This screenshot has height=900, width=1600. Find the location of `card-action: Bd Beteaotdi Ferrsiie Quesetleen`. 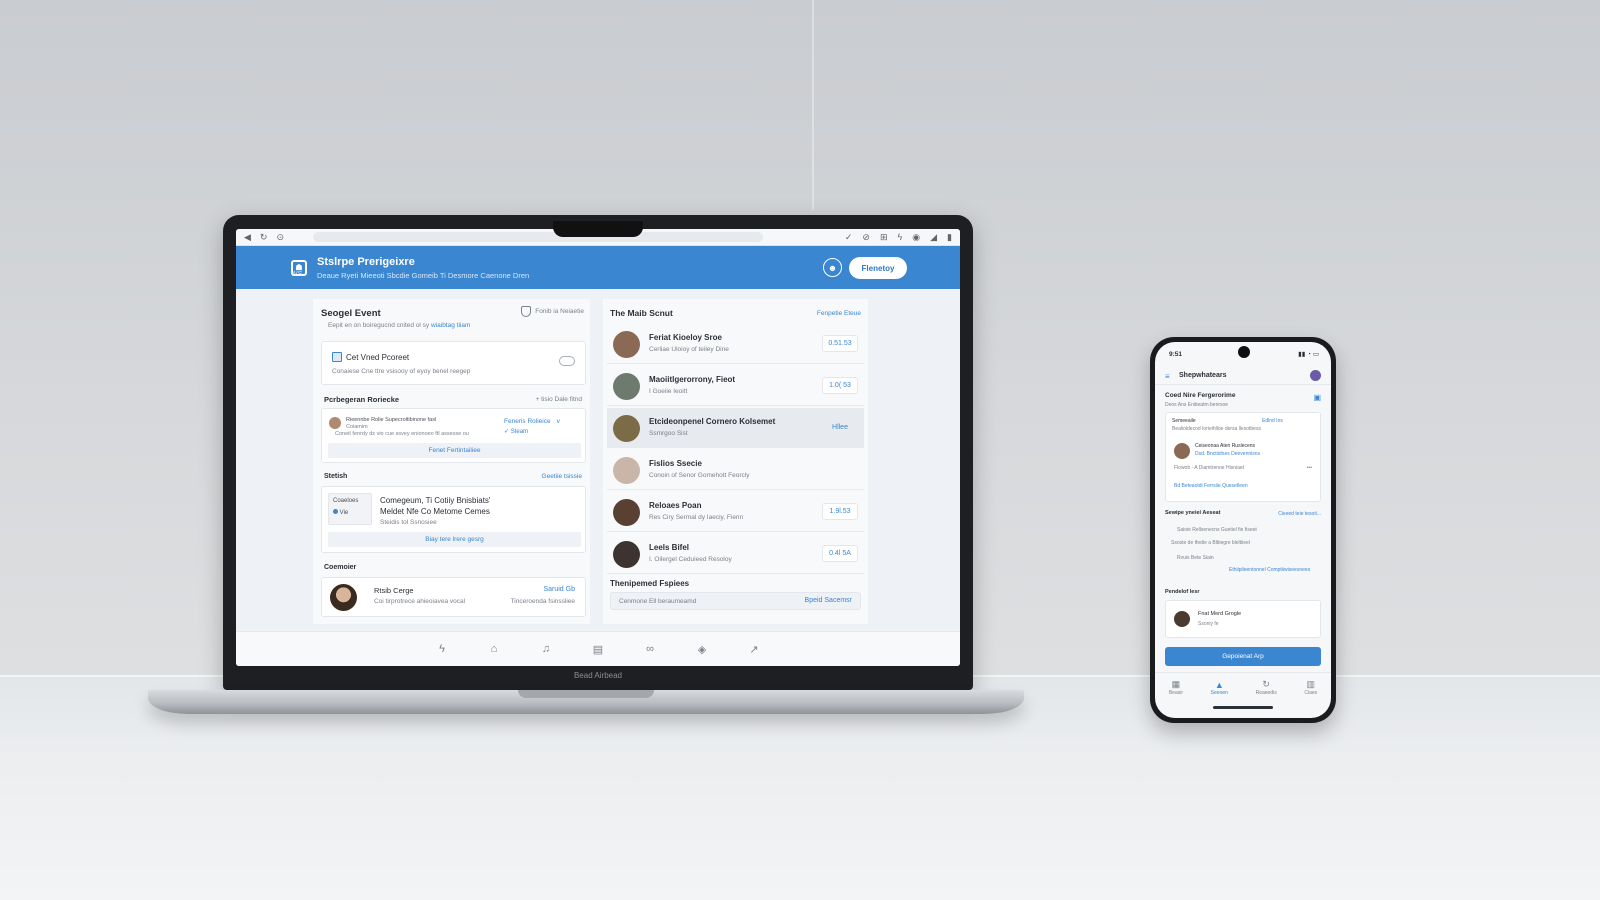

card-action: Bd Beteaotdi Ferrsiie Quesetleen is located at coordinates (1211, 486).